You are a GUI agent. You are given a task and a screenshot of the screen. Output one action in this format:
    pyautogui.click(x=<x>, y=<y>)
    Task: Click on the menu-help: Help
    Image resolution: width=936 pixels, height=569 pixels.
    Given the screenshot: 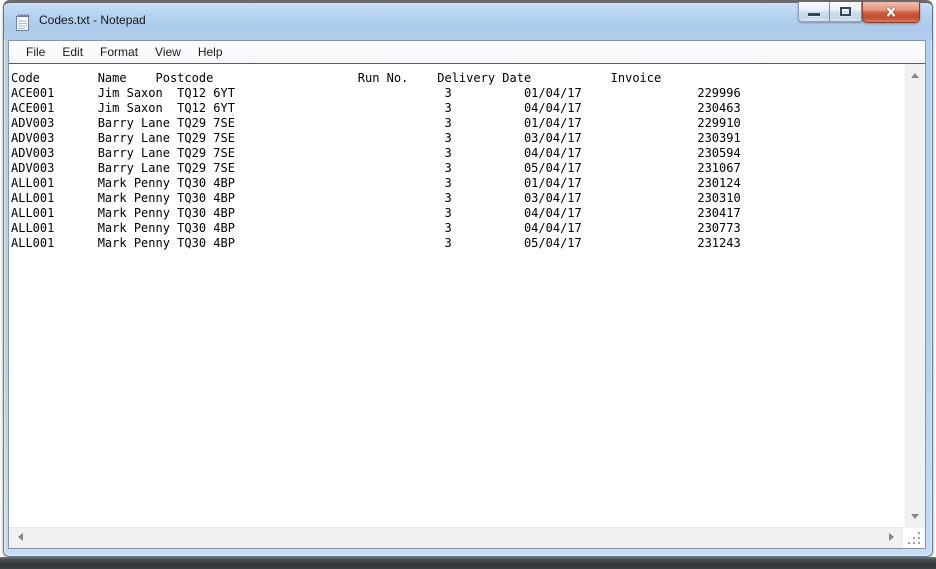 What is the action you would take?
    pyautogui.click(x=210, y=52)
    